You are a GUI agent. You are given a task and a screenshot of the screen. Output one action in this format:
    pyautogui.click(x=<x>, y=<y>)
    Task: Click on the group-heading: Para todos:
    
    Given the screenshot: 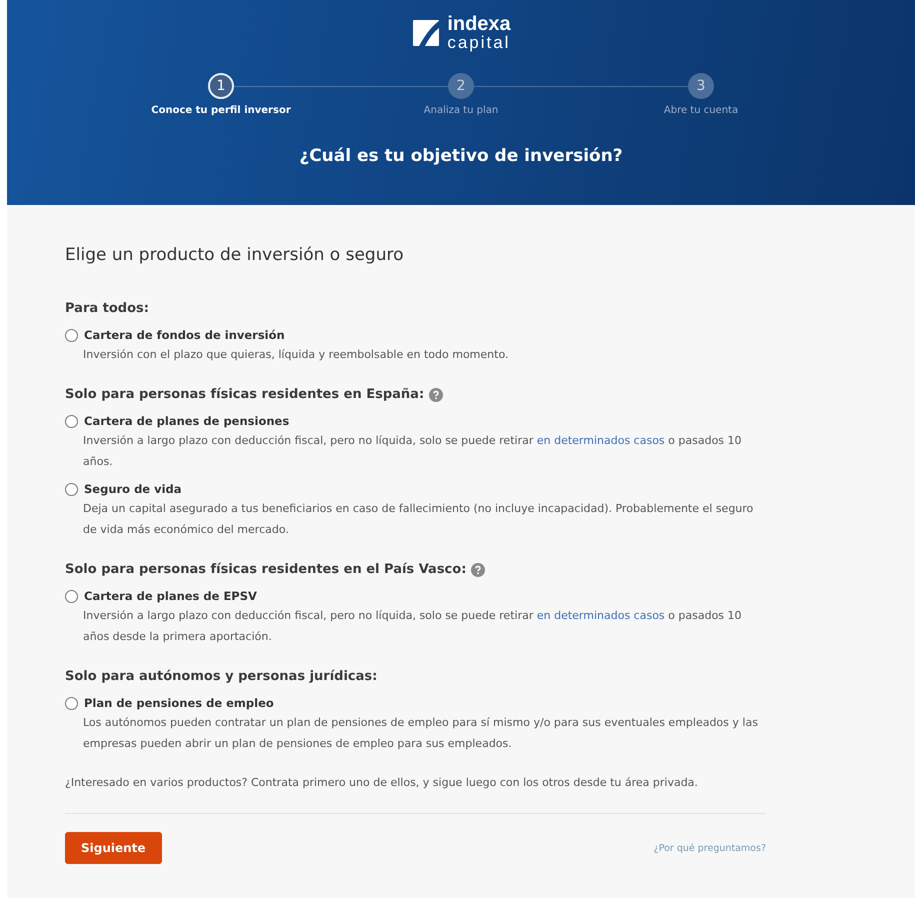 What is the action you would take?
    pyautogui.click(x=107, y=308)
    